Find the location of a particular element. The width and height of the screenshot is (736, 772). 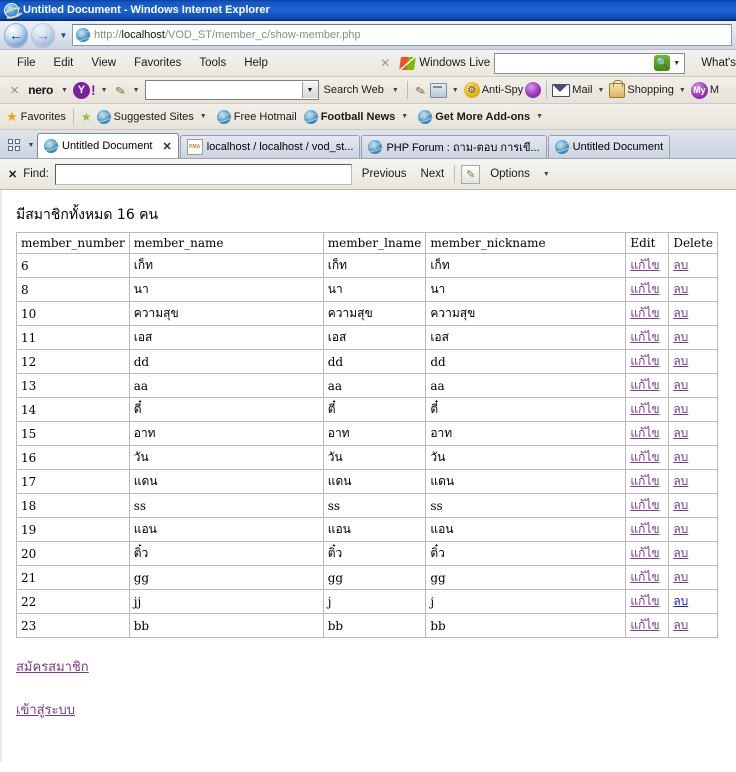

shopping-label: Shopping is located at coordinates (650, 90).